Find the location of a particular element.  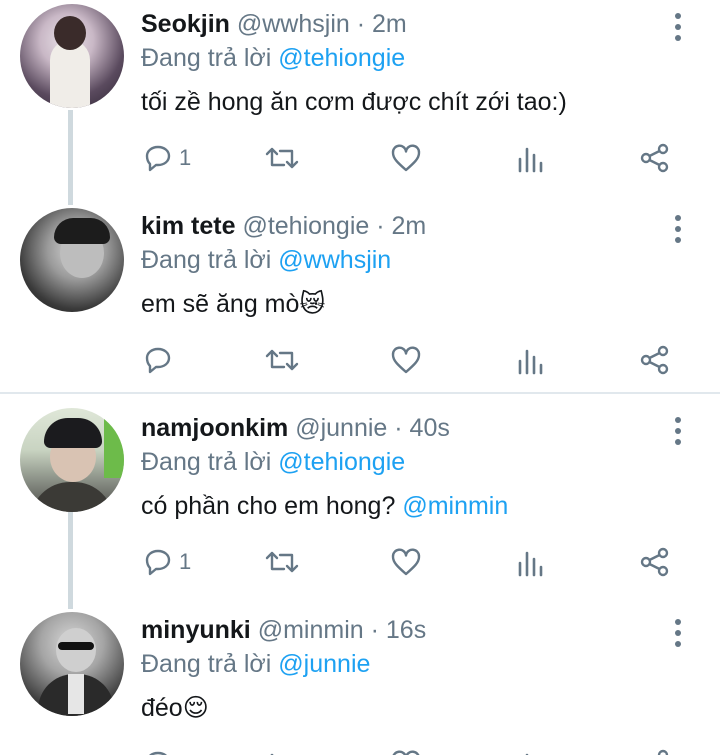

handle: @tehiongie is located at coordinates (305, 226).